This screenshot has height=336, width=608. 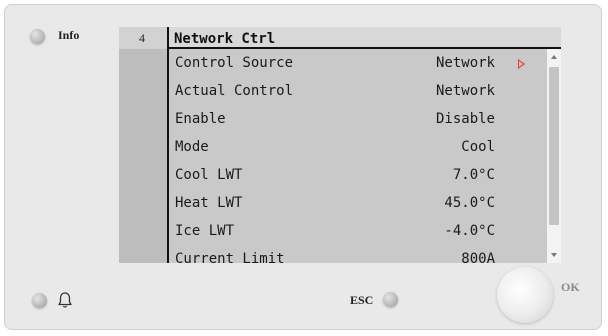 I want to click on list-item-ice-lwt: Ice LWT -4.0°C, so click(x=358, y=231).